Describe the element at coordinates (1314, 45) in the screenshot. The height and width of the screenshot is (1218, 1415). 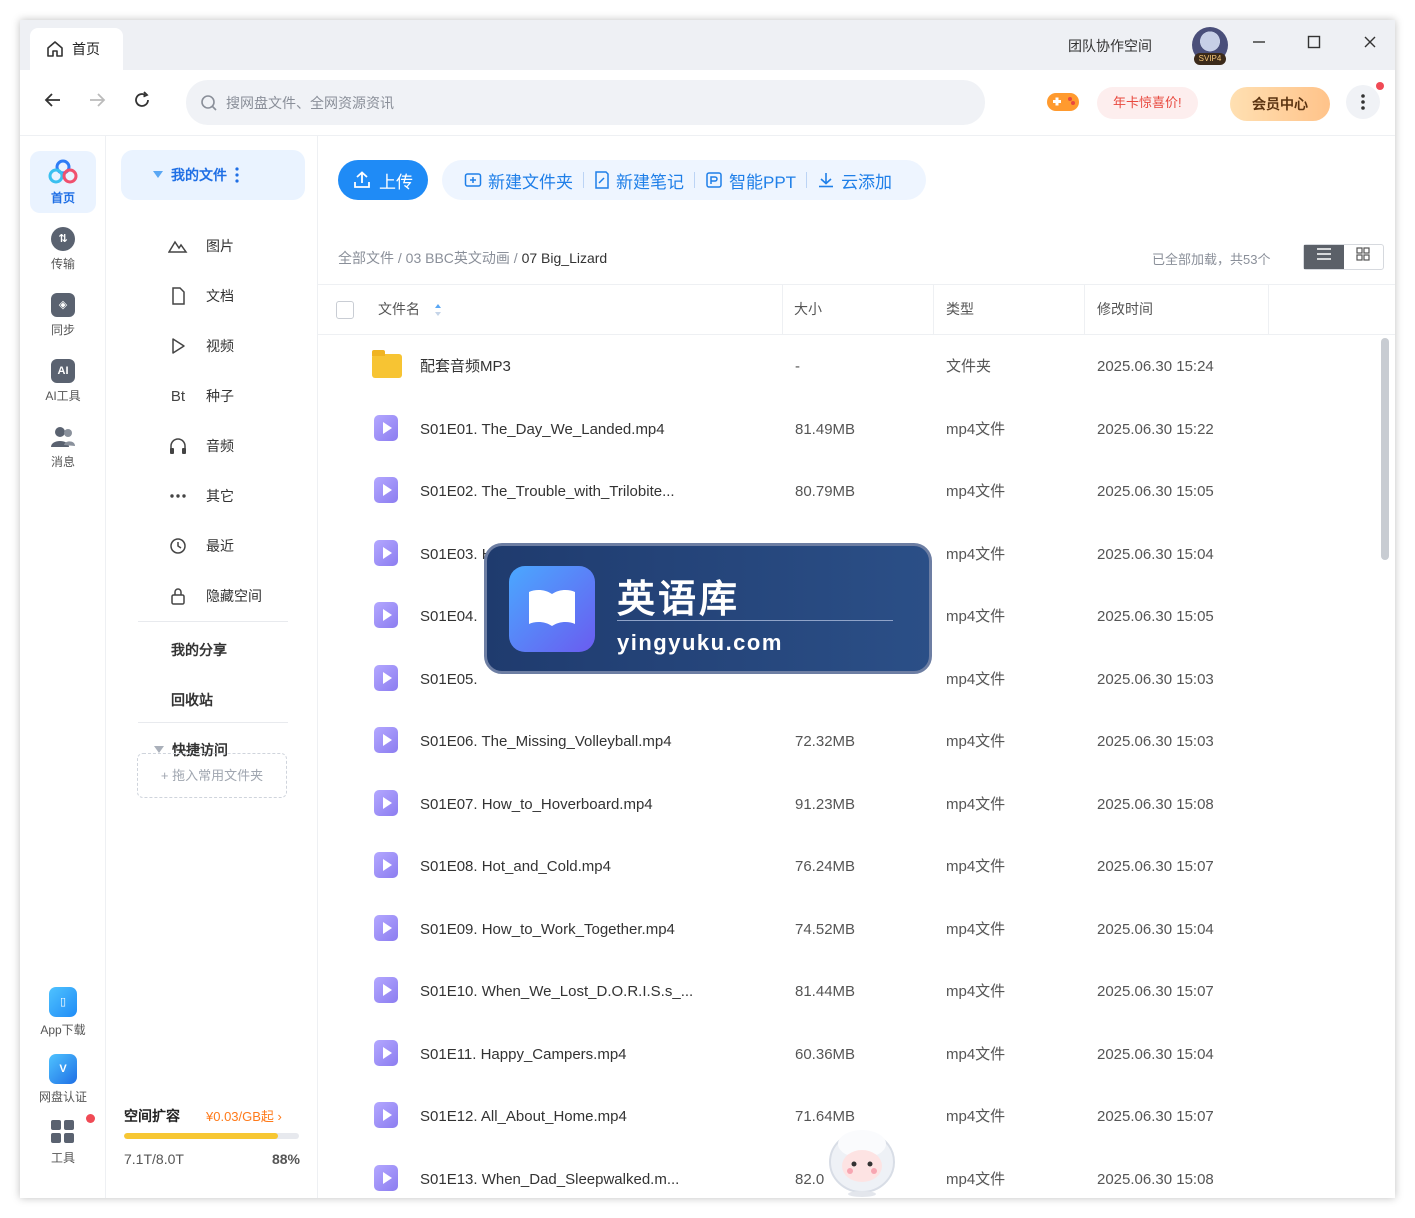
I see `maximize-button` at that location.